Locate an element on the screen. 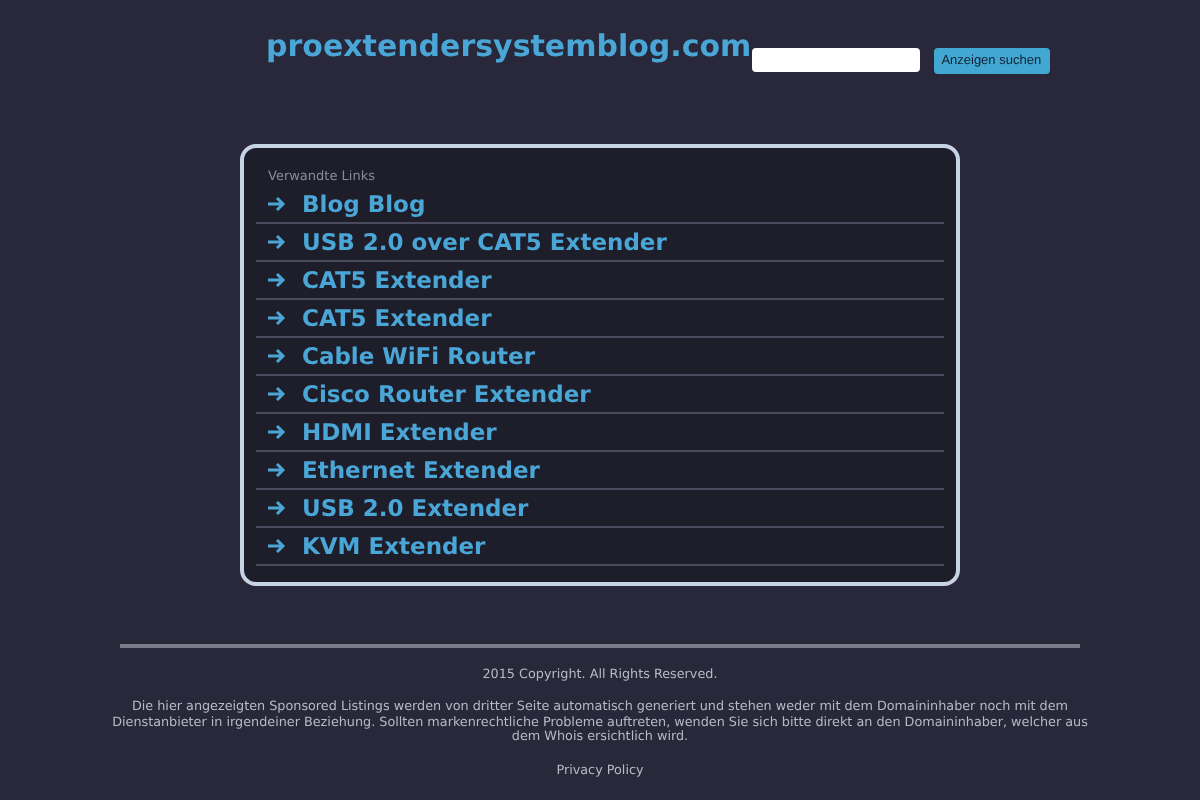  related-link: USB 2.0 Extender is located at coordinates (600, 509).